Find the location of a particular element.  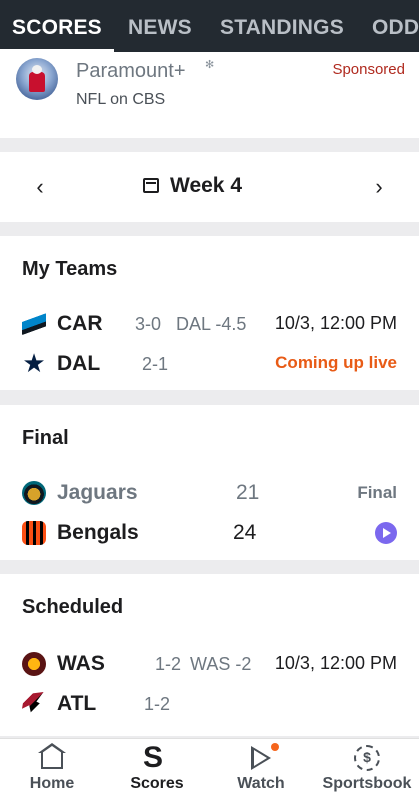

paramount-logo-icon is located at coordinates (37, 79).